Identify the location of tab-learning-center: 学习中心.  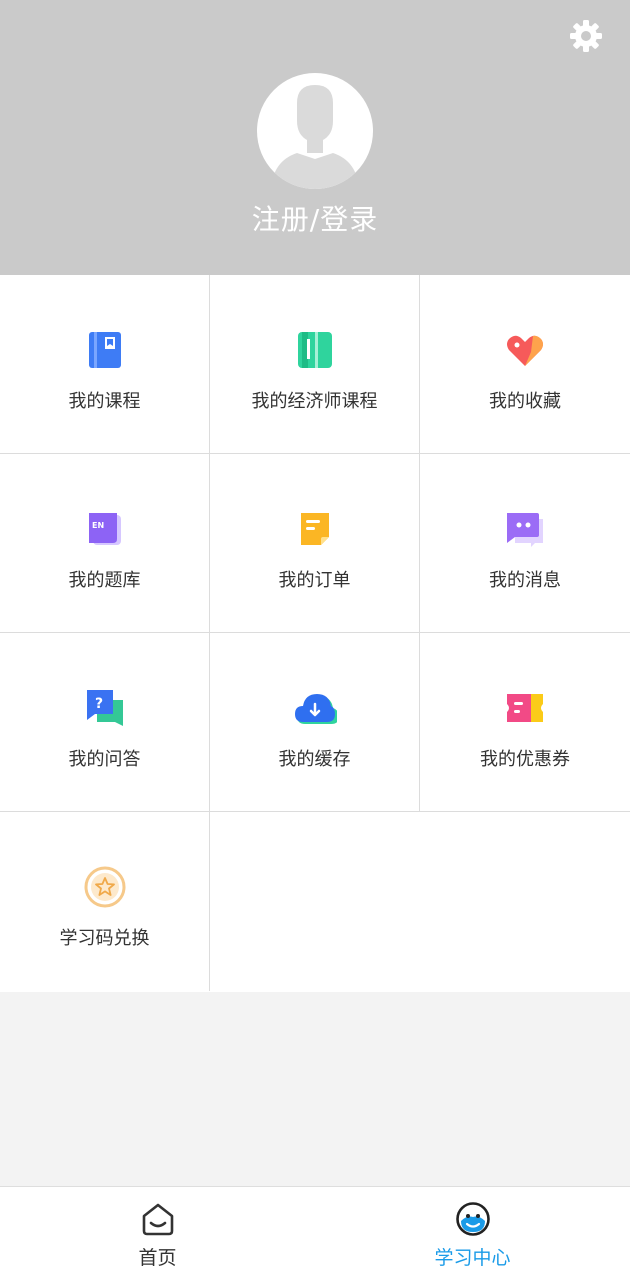
(472, 1233).